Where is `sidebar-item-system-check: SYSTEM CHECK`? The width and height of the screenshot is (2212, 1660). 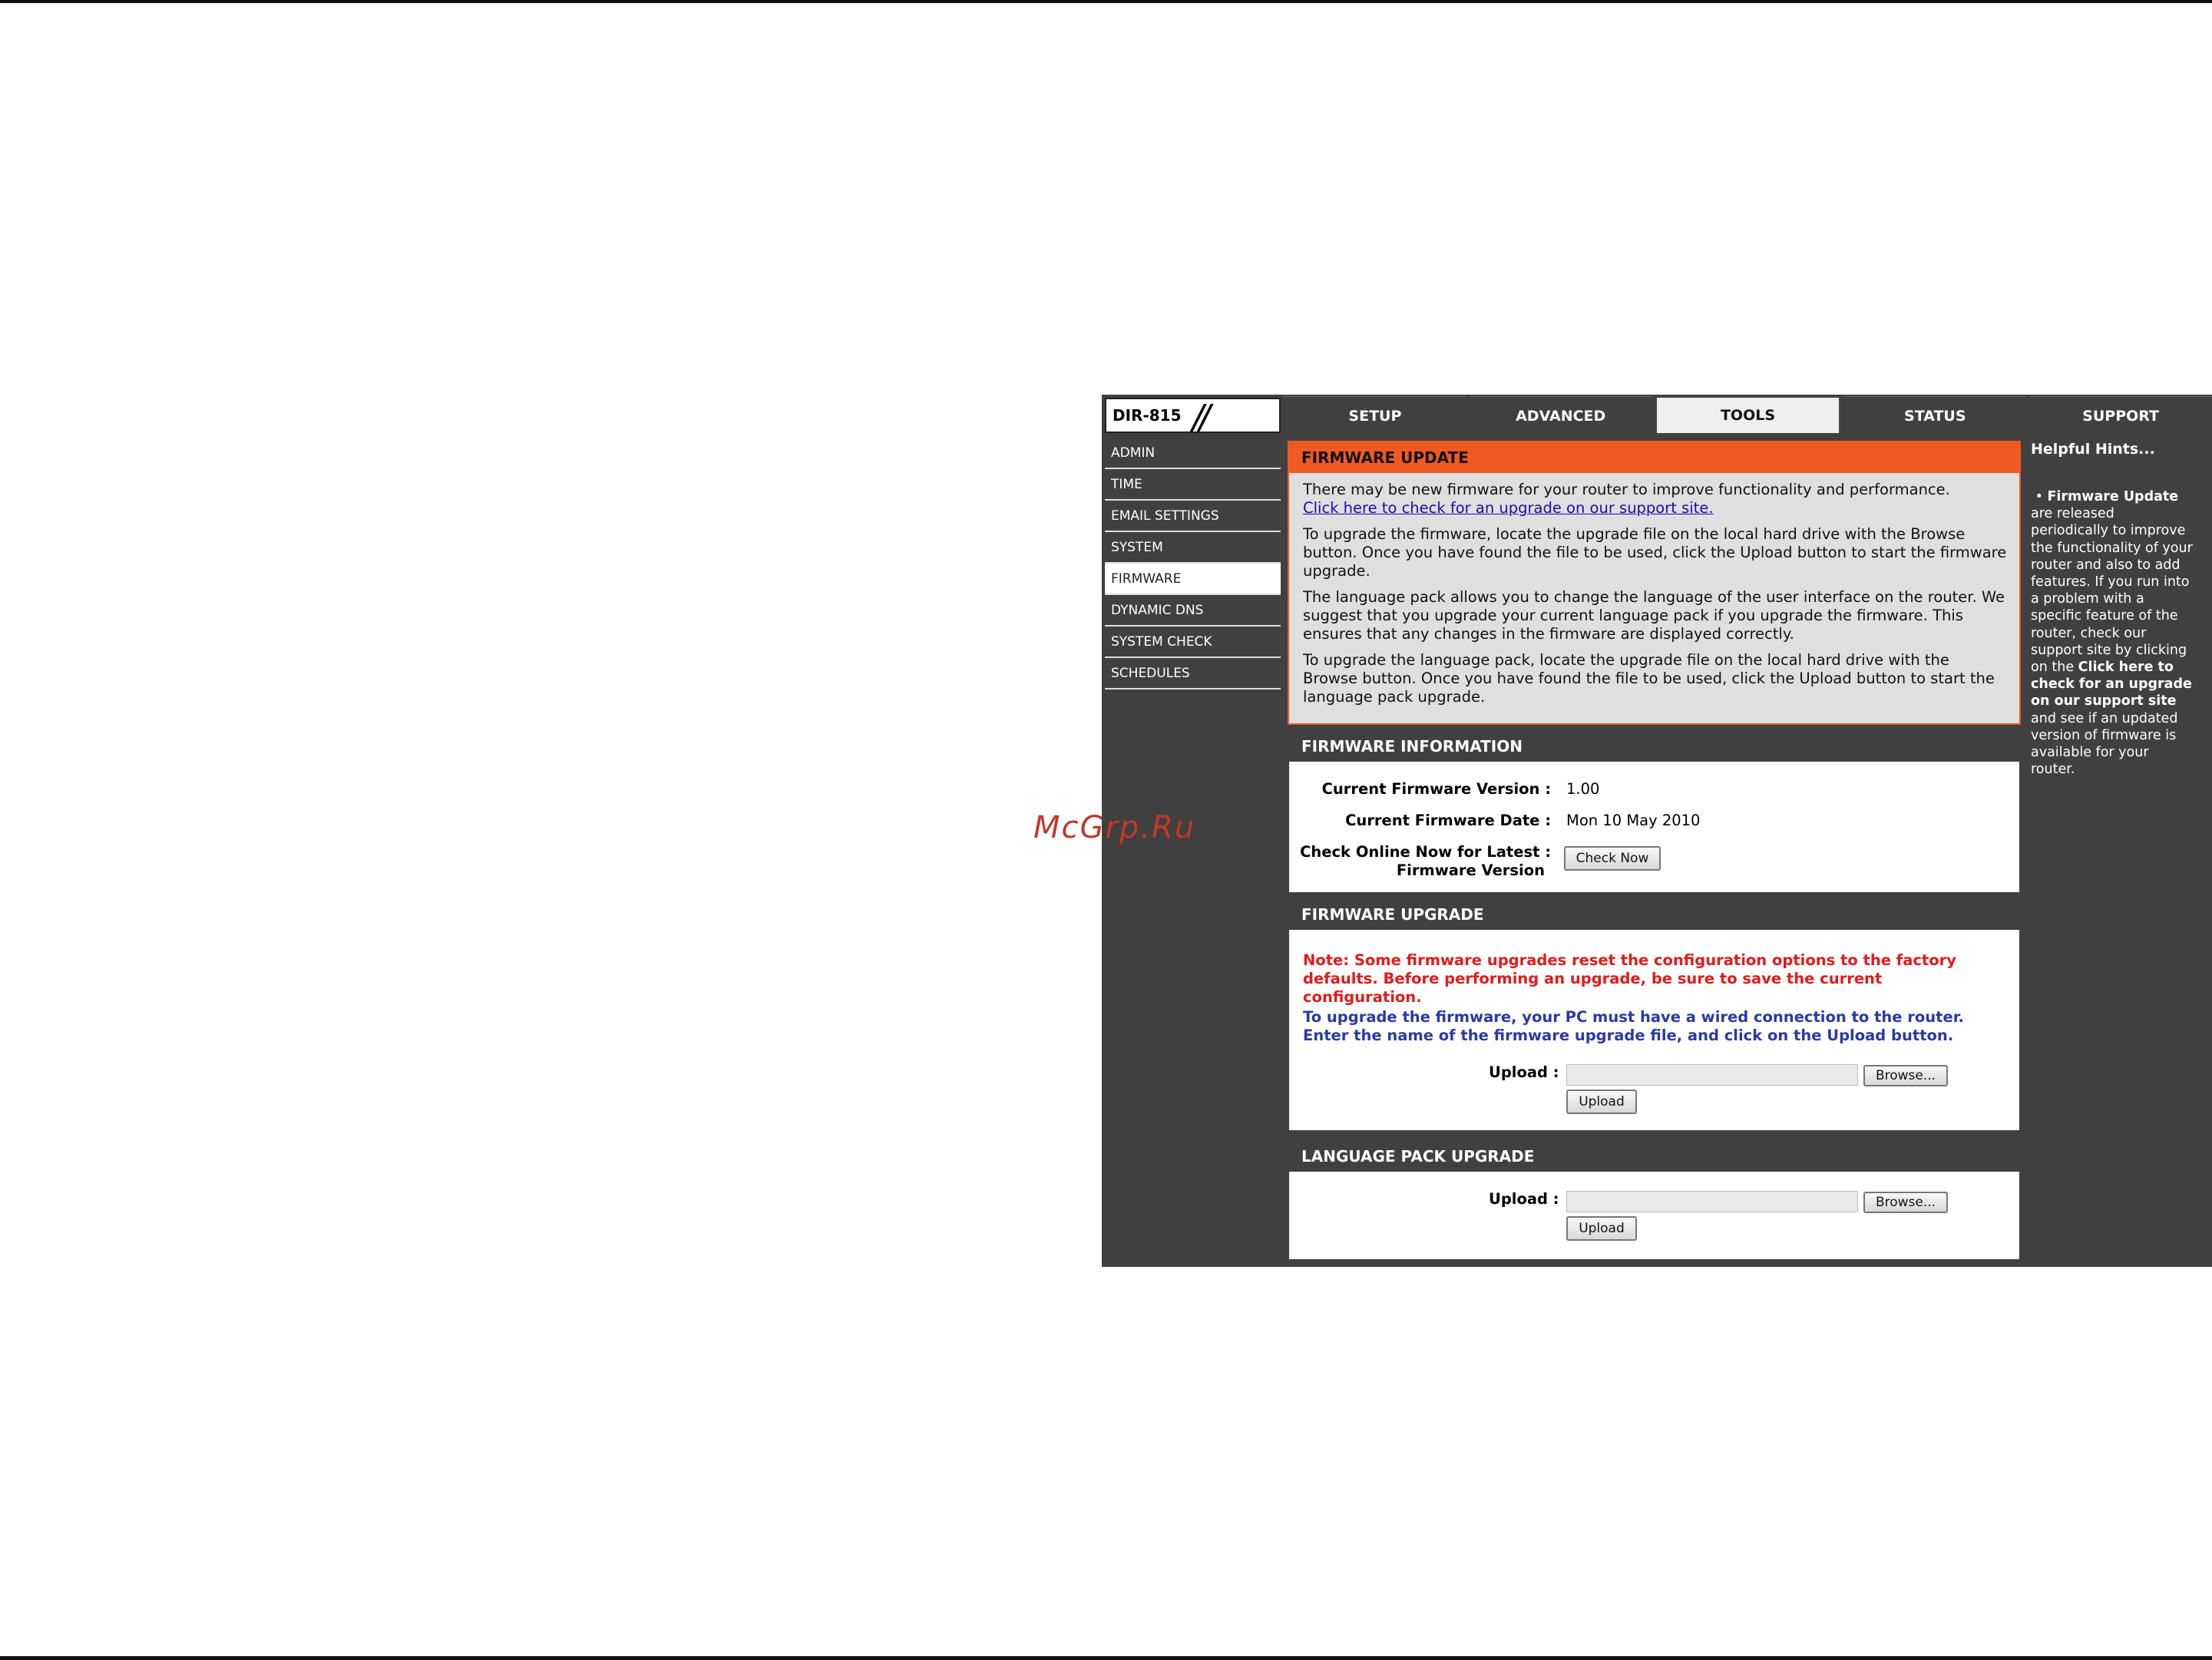 sidebar-item-system-check: SYSTEM CHECK is located at coordinates (1193, 642).